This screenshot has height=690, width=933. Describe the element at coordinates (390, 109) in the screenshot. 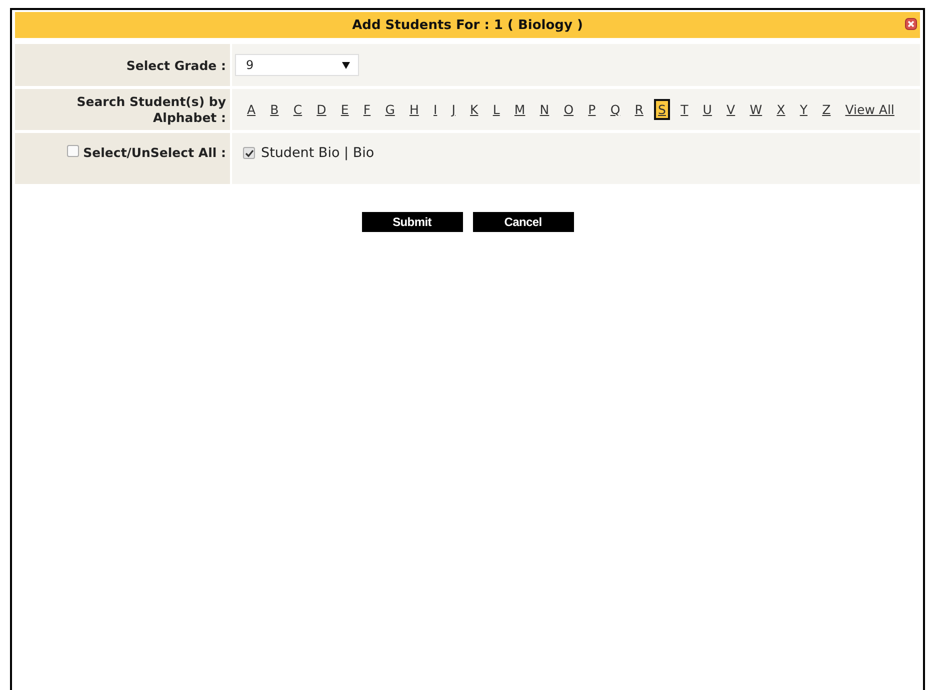

I see `letter-link: G` at that location.